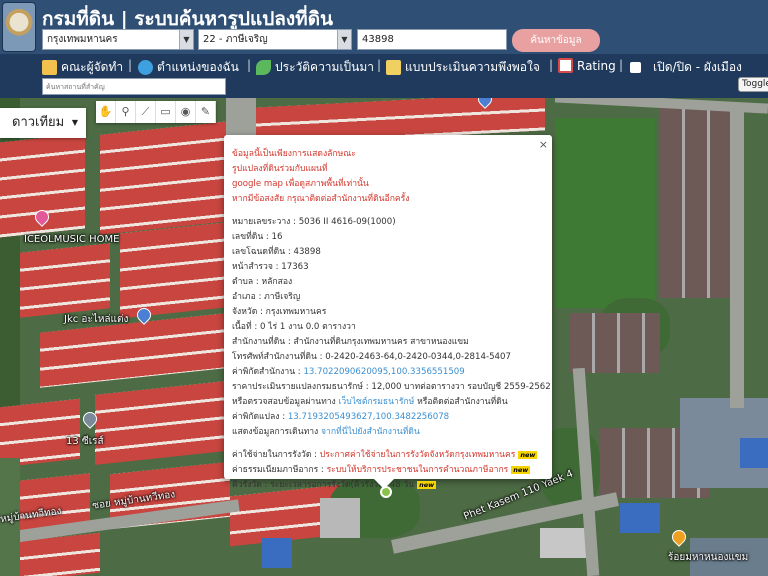  What do you see at coordinates (198, 67) in the screenshot?
I see `nav-item-label: ตำแหน่งของฉัน` at bounding box center [198, 67].